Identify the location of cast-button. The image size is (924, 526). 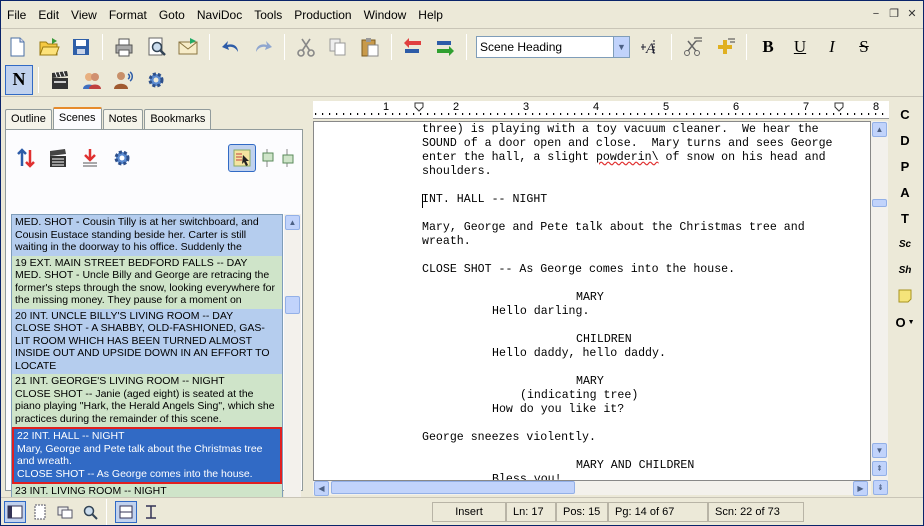
(92, 80).